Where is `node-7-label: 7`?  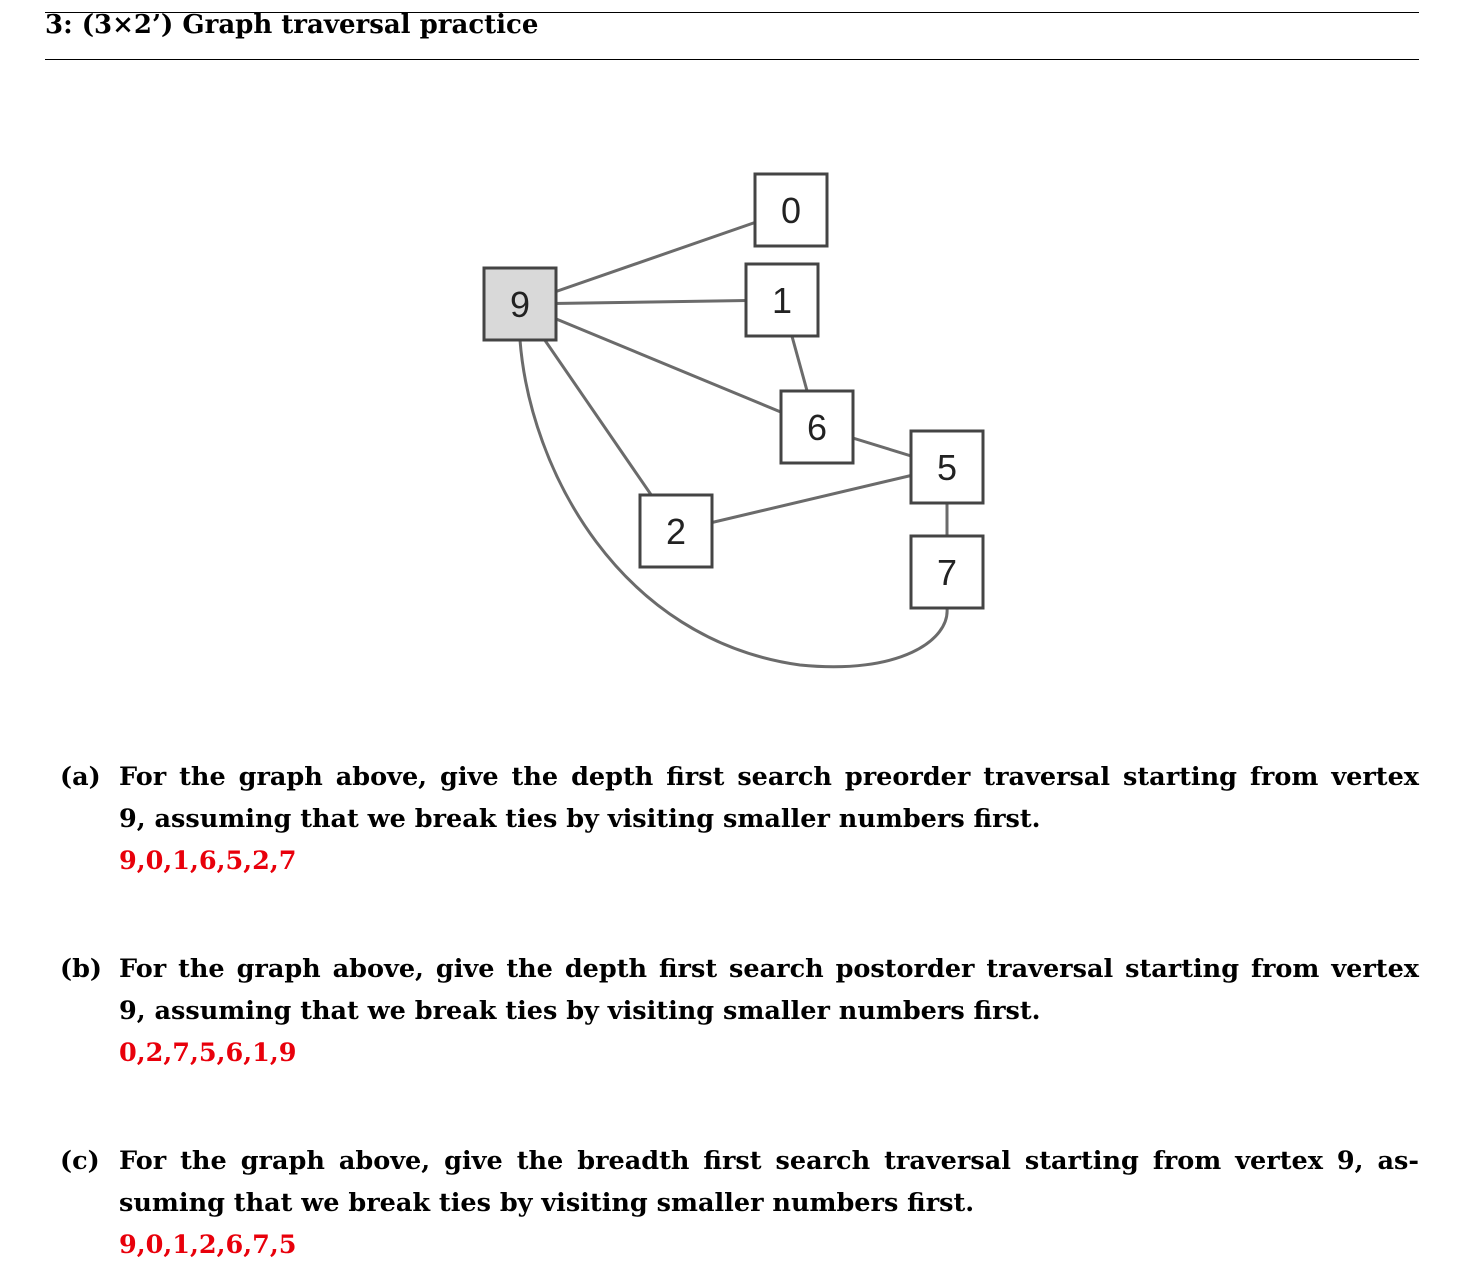 node-7-label: 7 is located at coordinates (947, 572).